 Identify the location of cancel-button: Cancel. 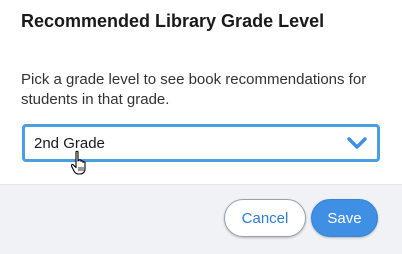
(265, 218).